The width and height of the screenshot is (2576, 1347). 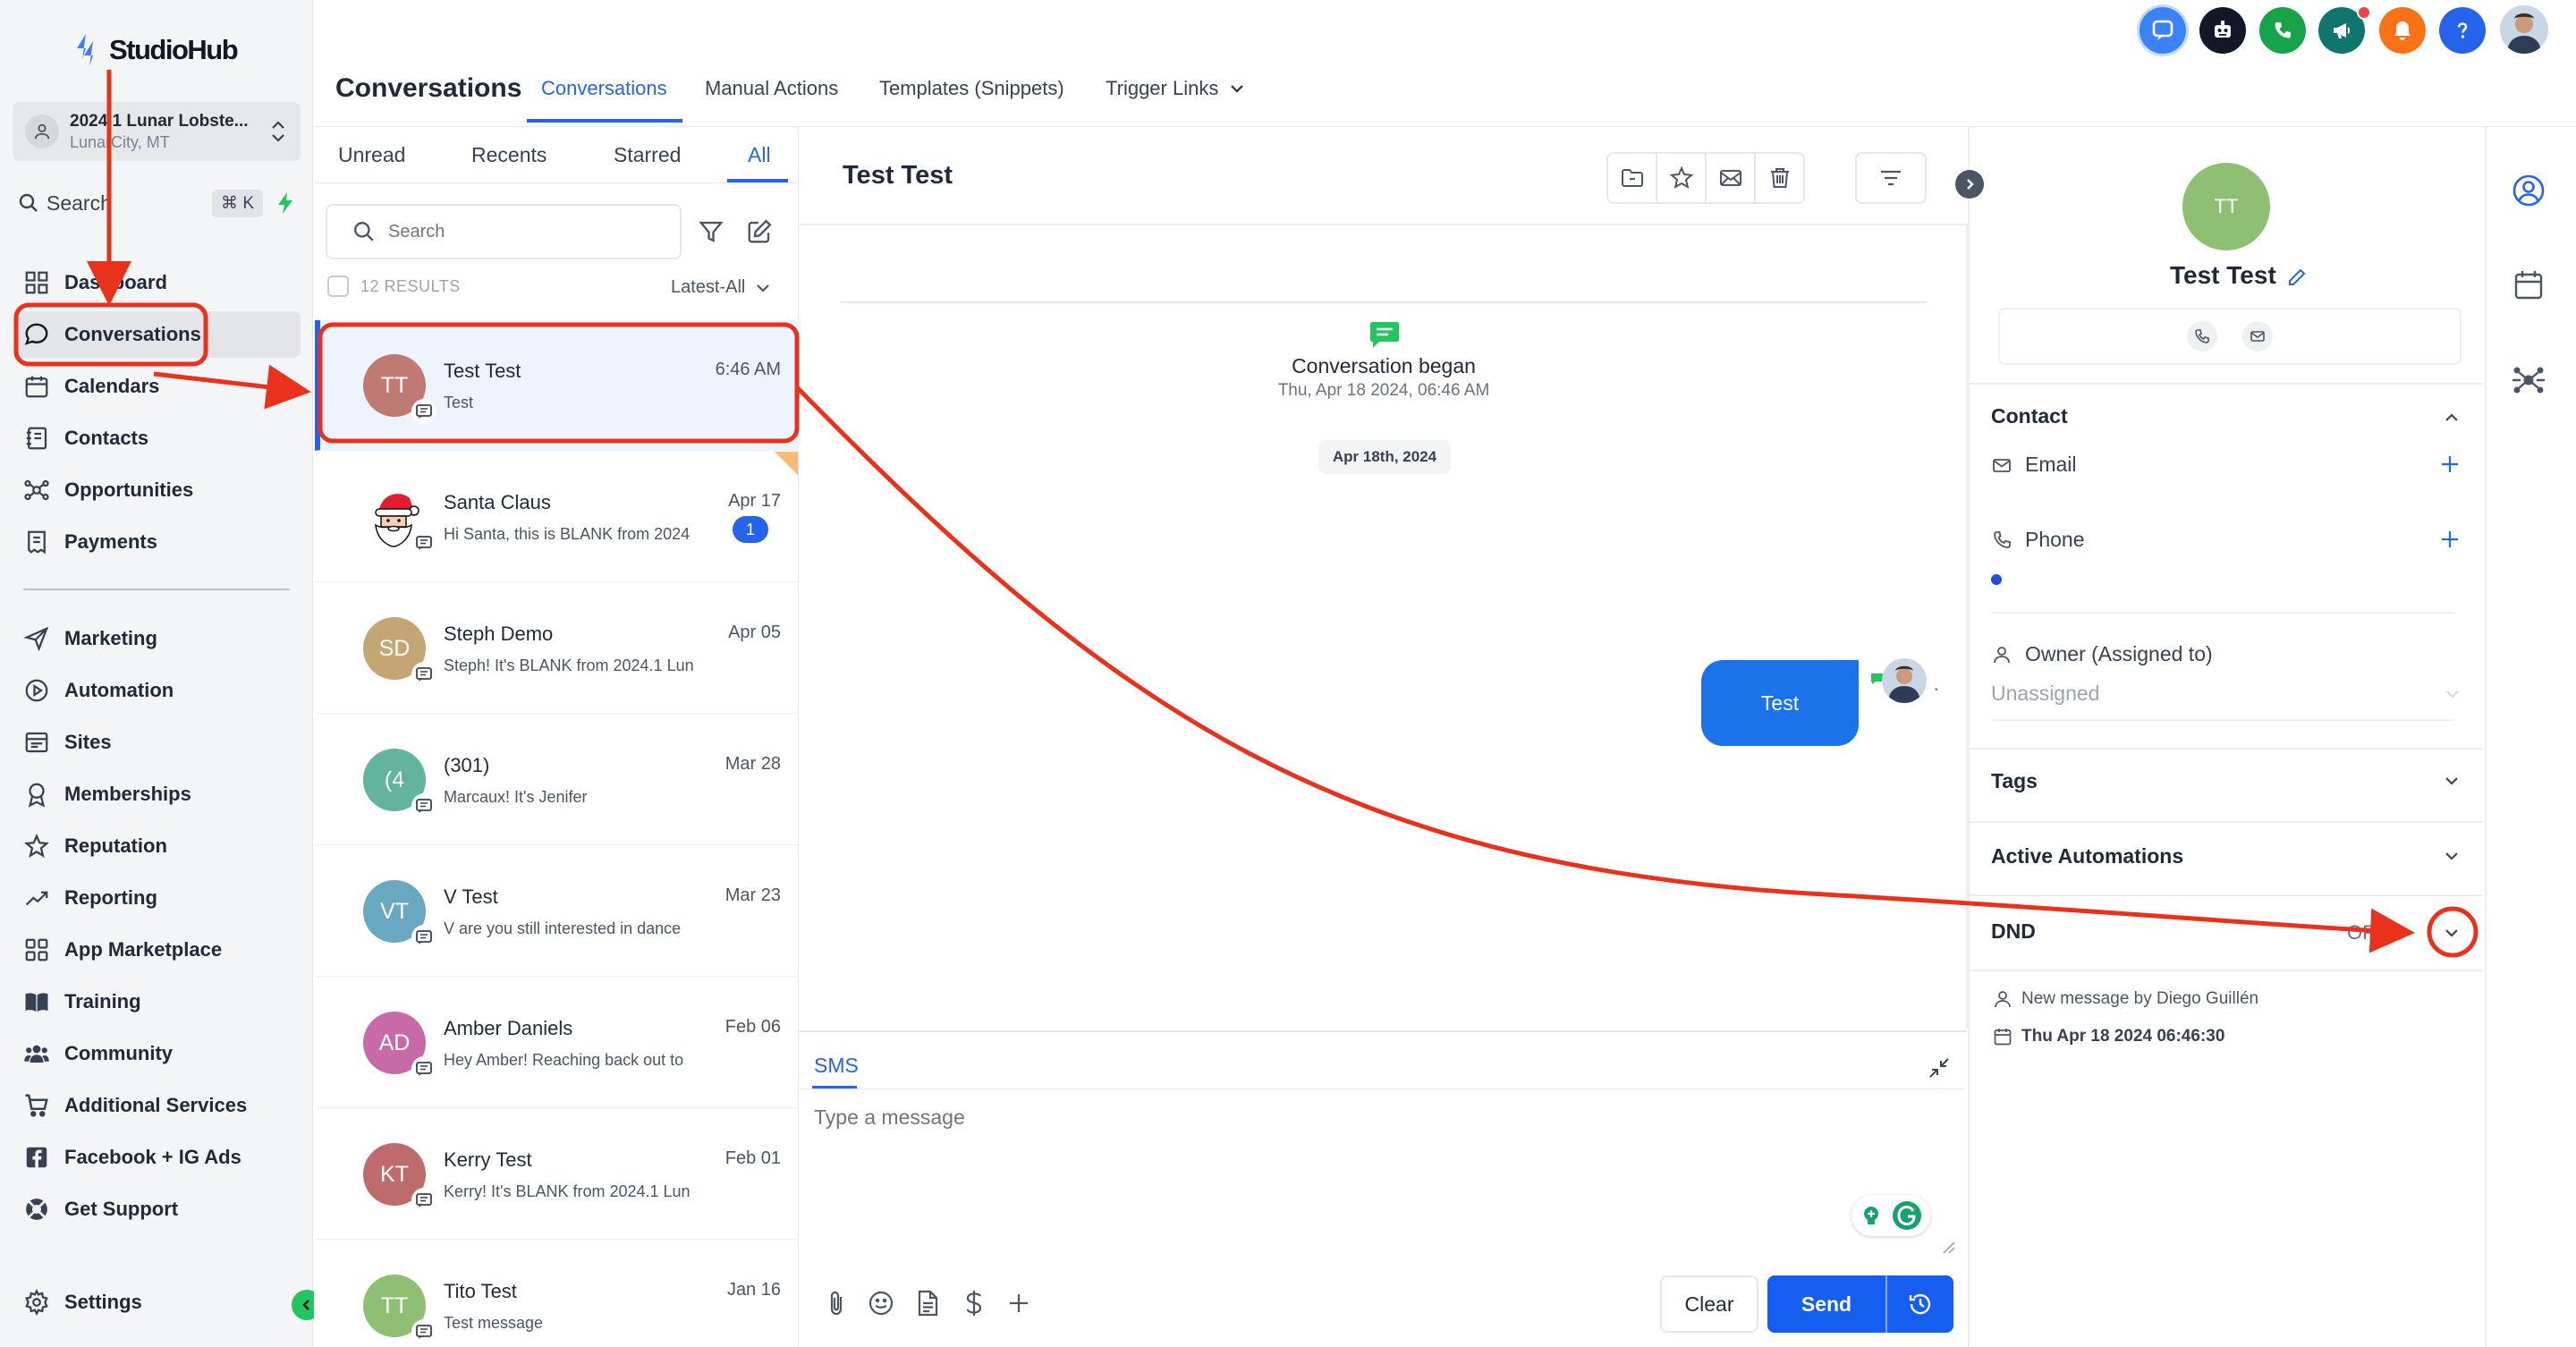 I want to click on resize-grip-icon, so click(x=1947, y=1246).